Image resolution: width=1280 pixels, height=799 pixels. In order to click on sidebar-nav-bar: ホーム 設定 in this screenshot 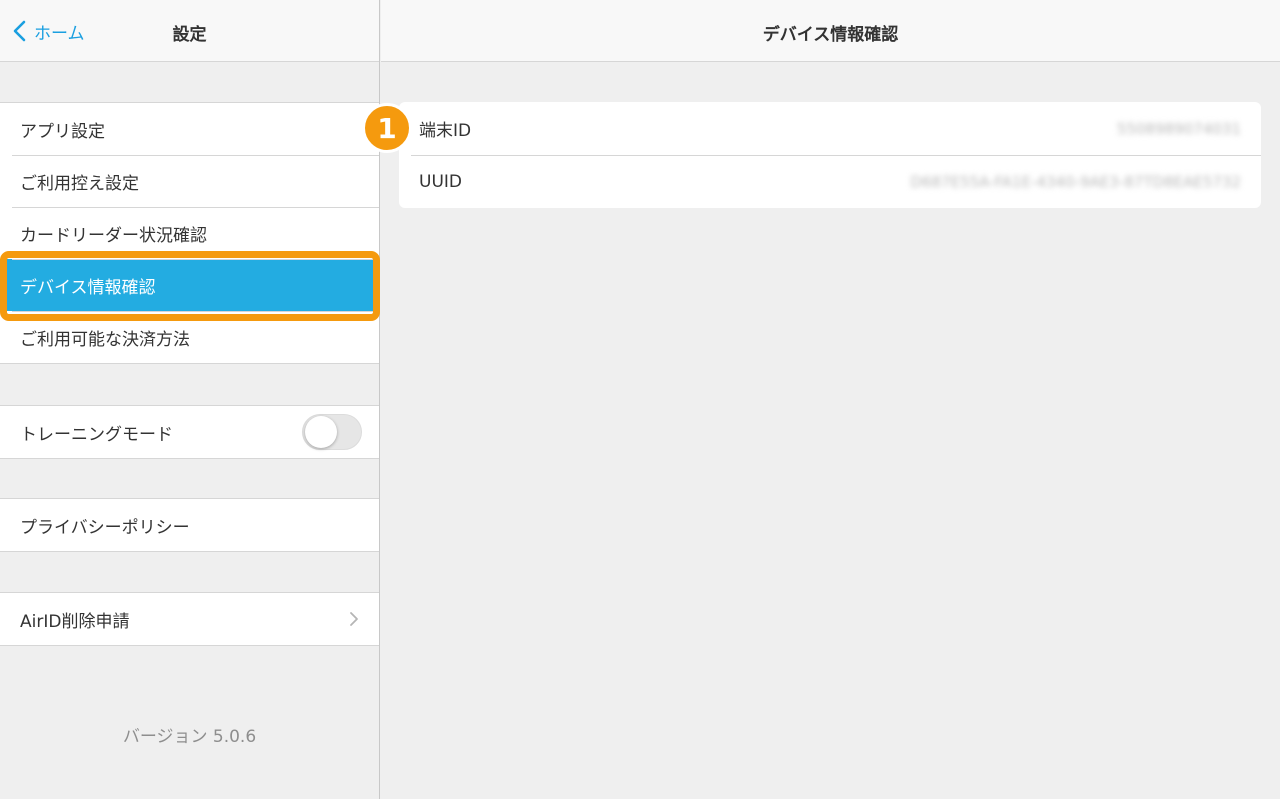, I will do `click(189, 31)`.